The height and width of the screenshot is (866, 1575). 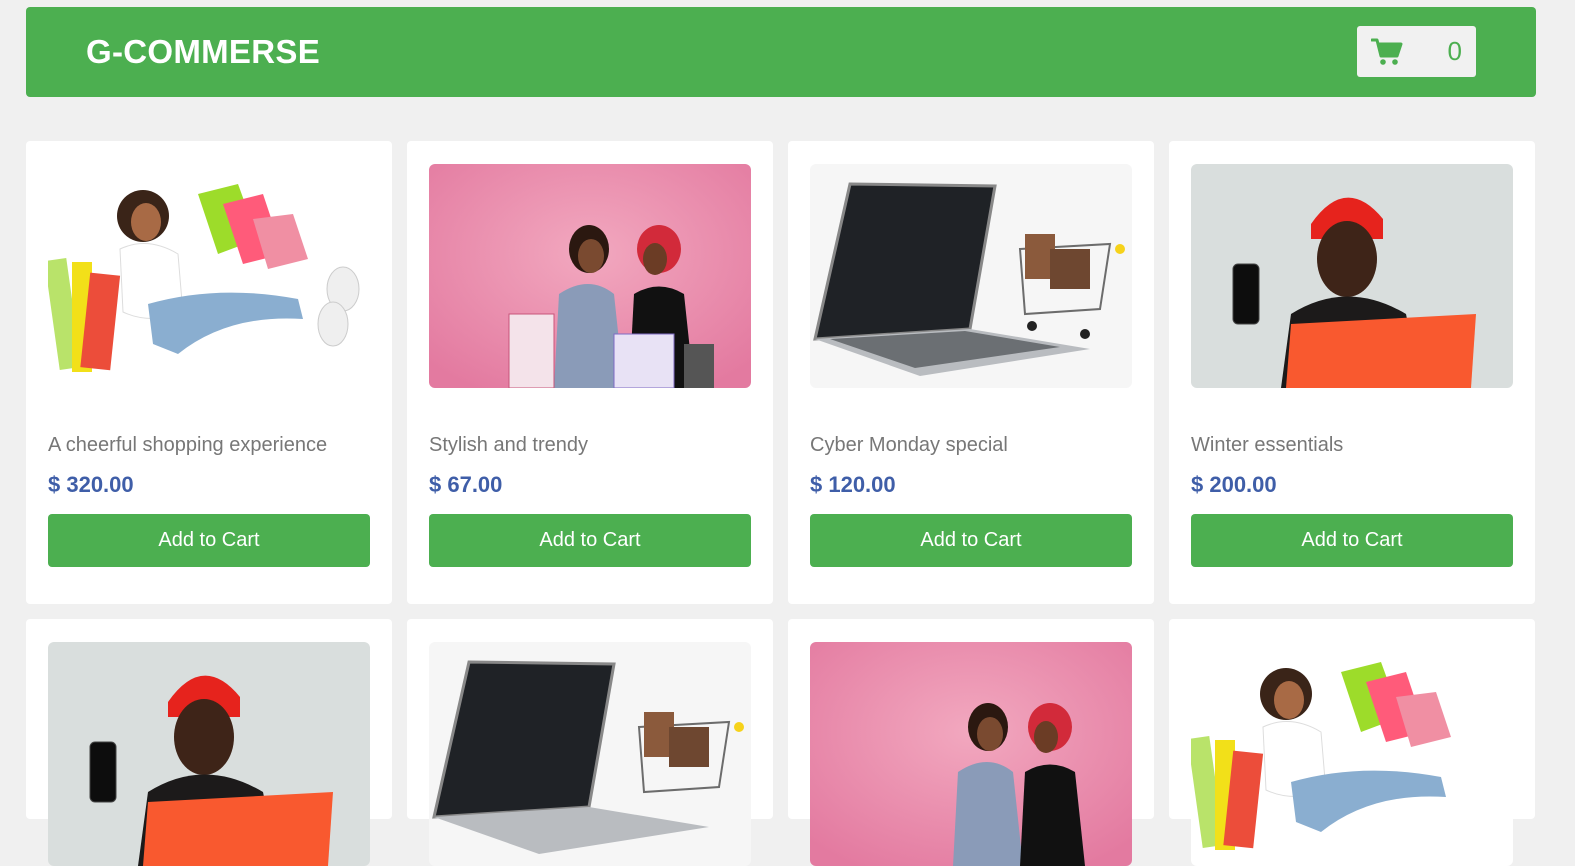 What do you see at coordinates (1234, 484) in the screenshot?
I see `product-price: $ 200.00` at bounding box center [1234, 484].